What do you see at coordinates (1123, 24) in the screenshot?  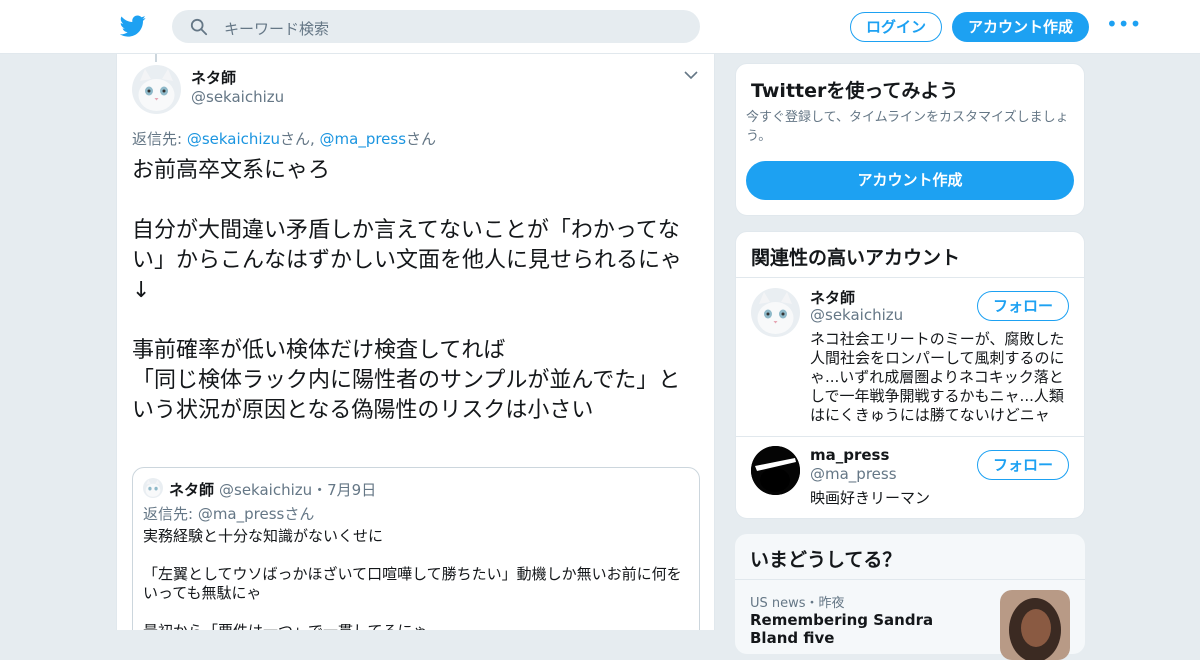 I see `more-menu-icon: •••` at bounding box center [1123, 24].